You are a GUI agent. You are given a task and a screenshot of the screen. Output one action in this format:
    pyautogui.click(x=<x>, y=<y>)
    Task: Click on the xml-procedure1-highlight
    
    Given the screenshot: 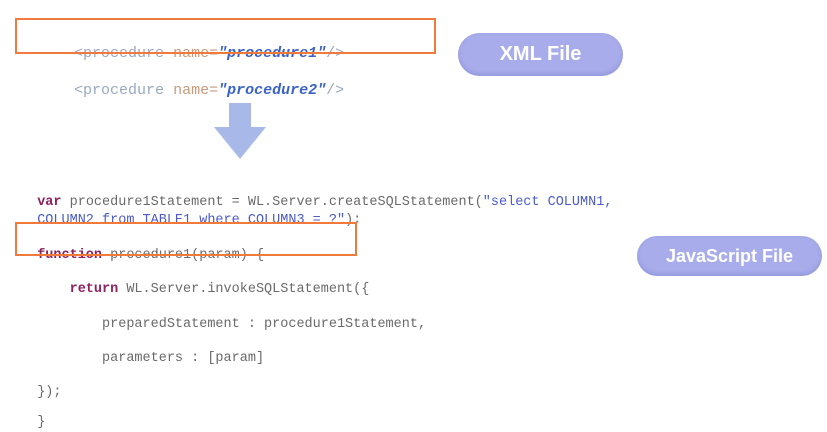 What is the action you would take?
    pyautogui.click(x=225, y=36)
    